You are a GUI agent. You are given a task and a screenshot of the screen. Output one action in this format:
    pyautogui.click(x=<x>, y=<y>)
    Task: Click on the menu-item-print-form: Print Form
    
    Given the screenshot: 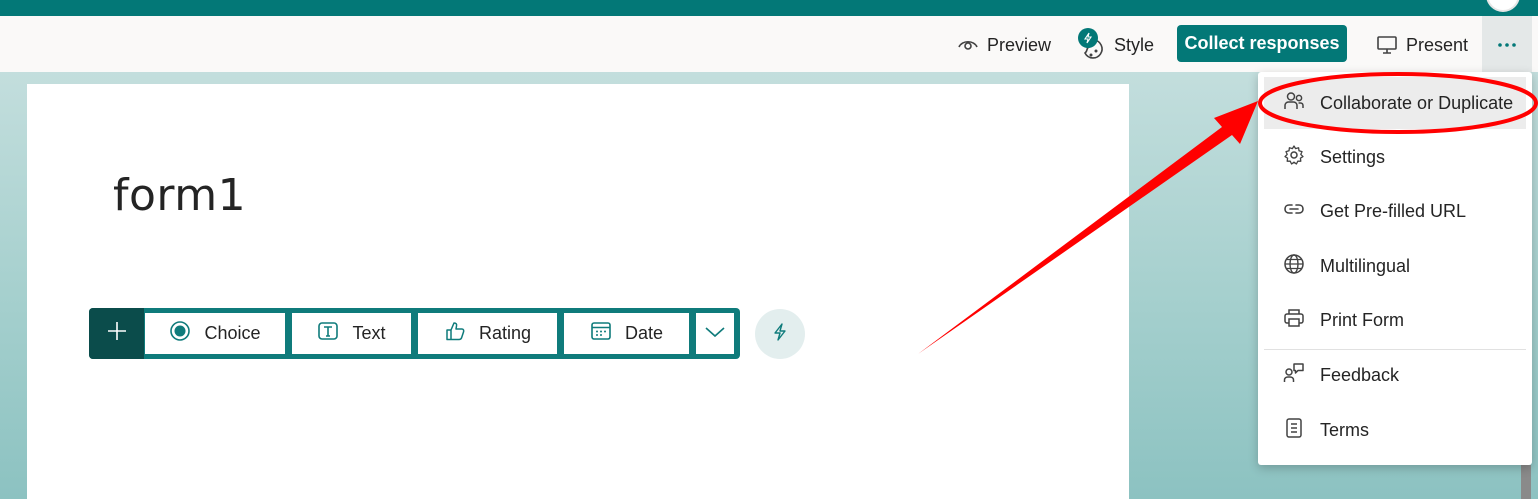 What is the action you would take?
    pyautogui.click(x=1395, y=320)
    